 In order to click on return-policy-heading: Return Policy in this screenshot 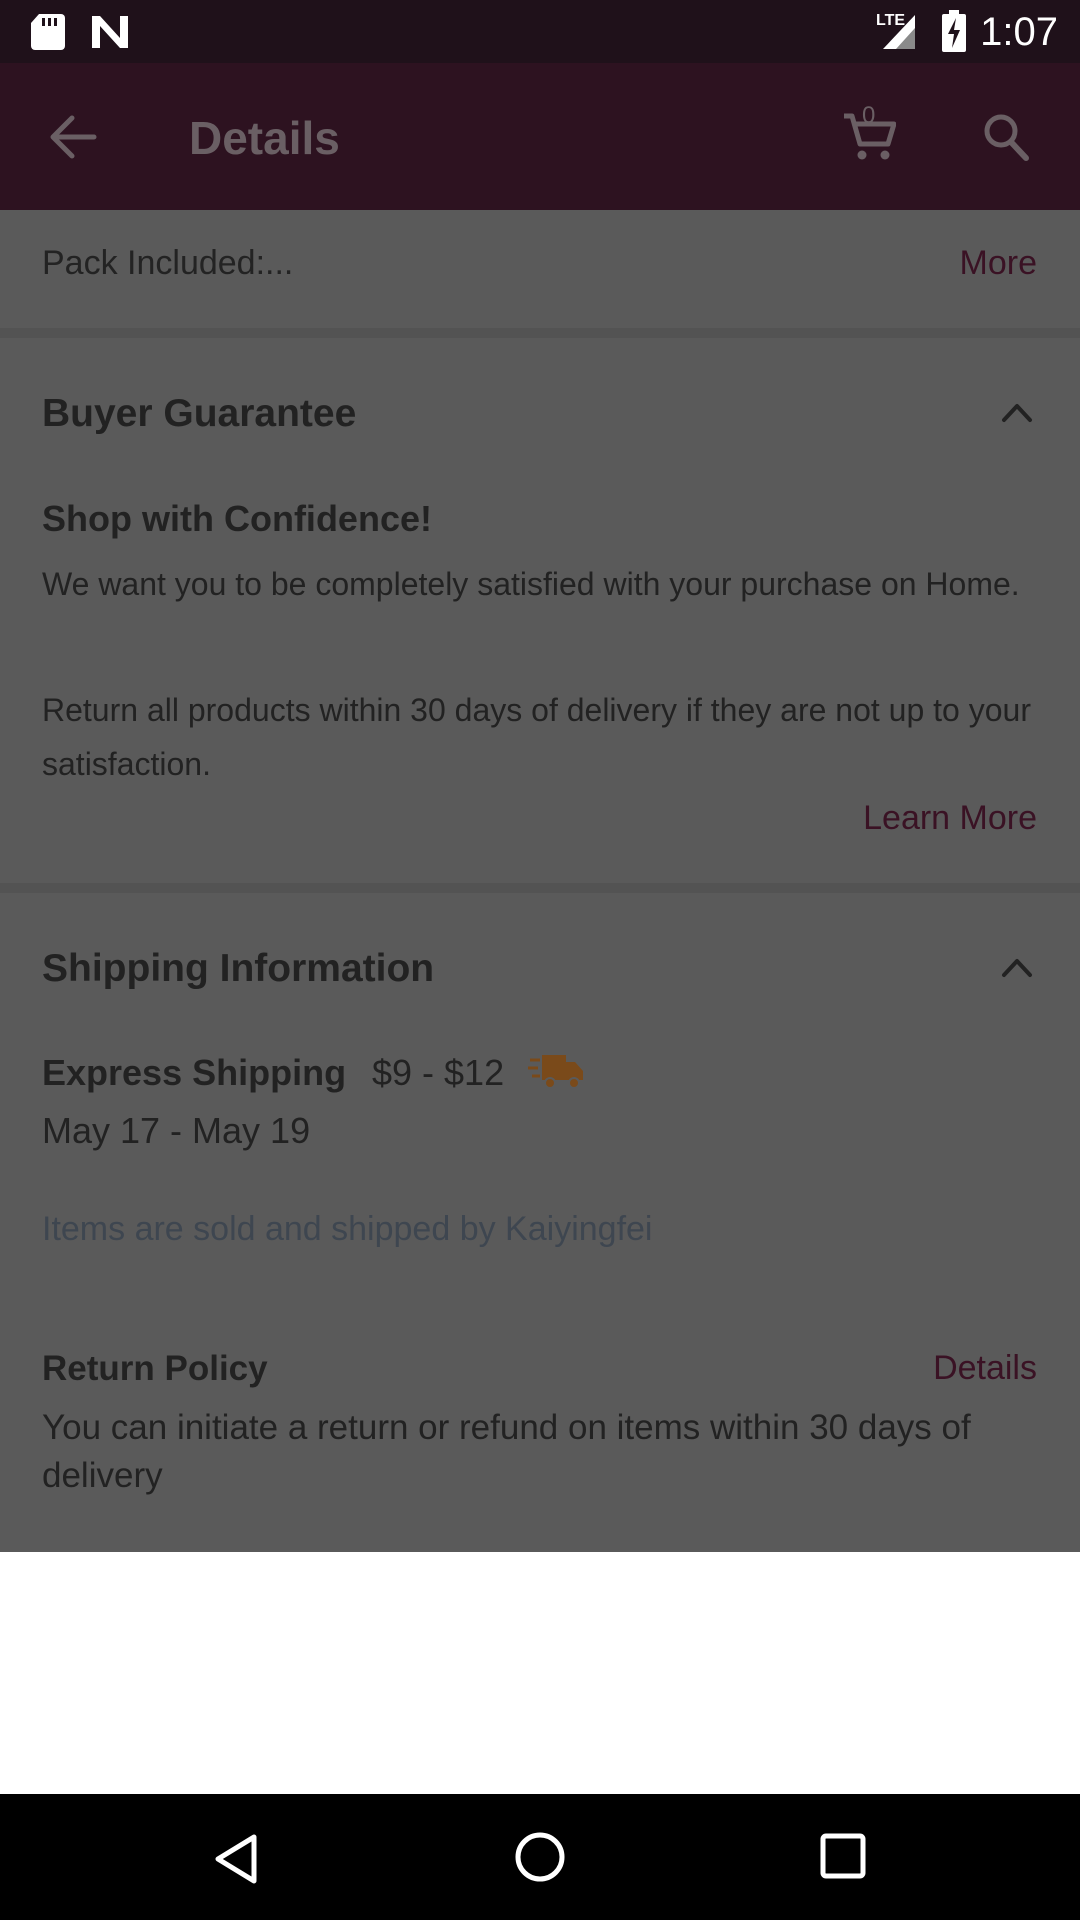, I will do `click(155, 1368)`.